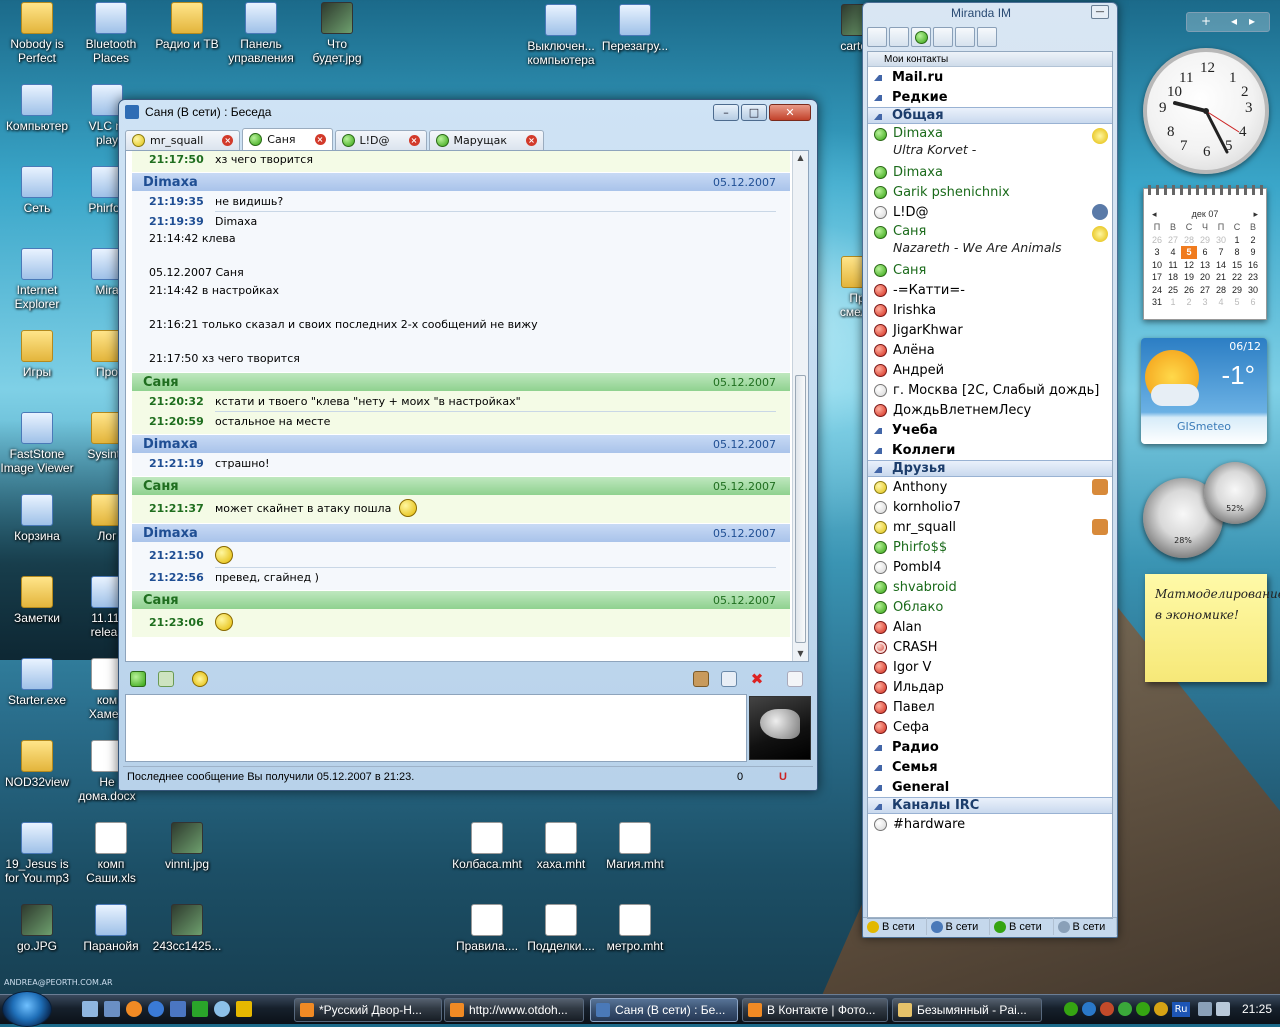 This screenshot has width=1280, height=1027. What do you see at coordinates (990, 767) in the screenshot?
I see `contact-group: Семья` at bounding box center [990, 767].